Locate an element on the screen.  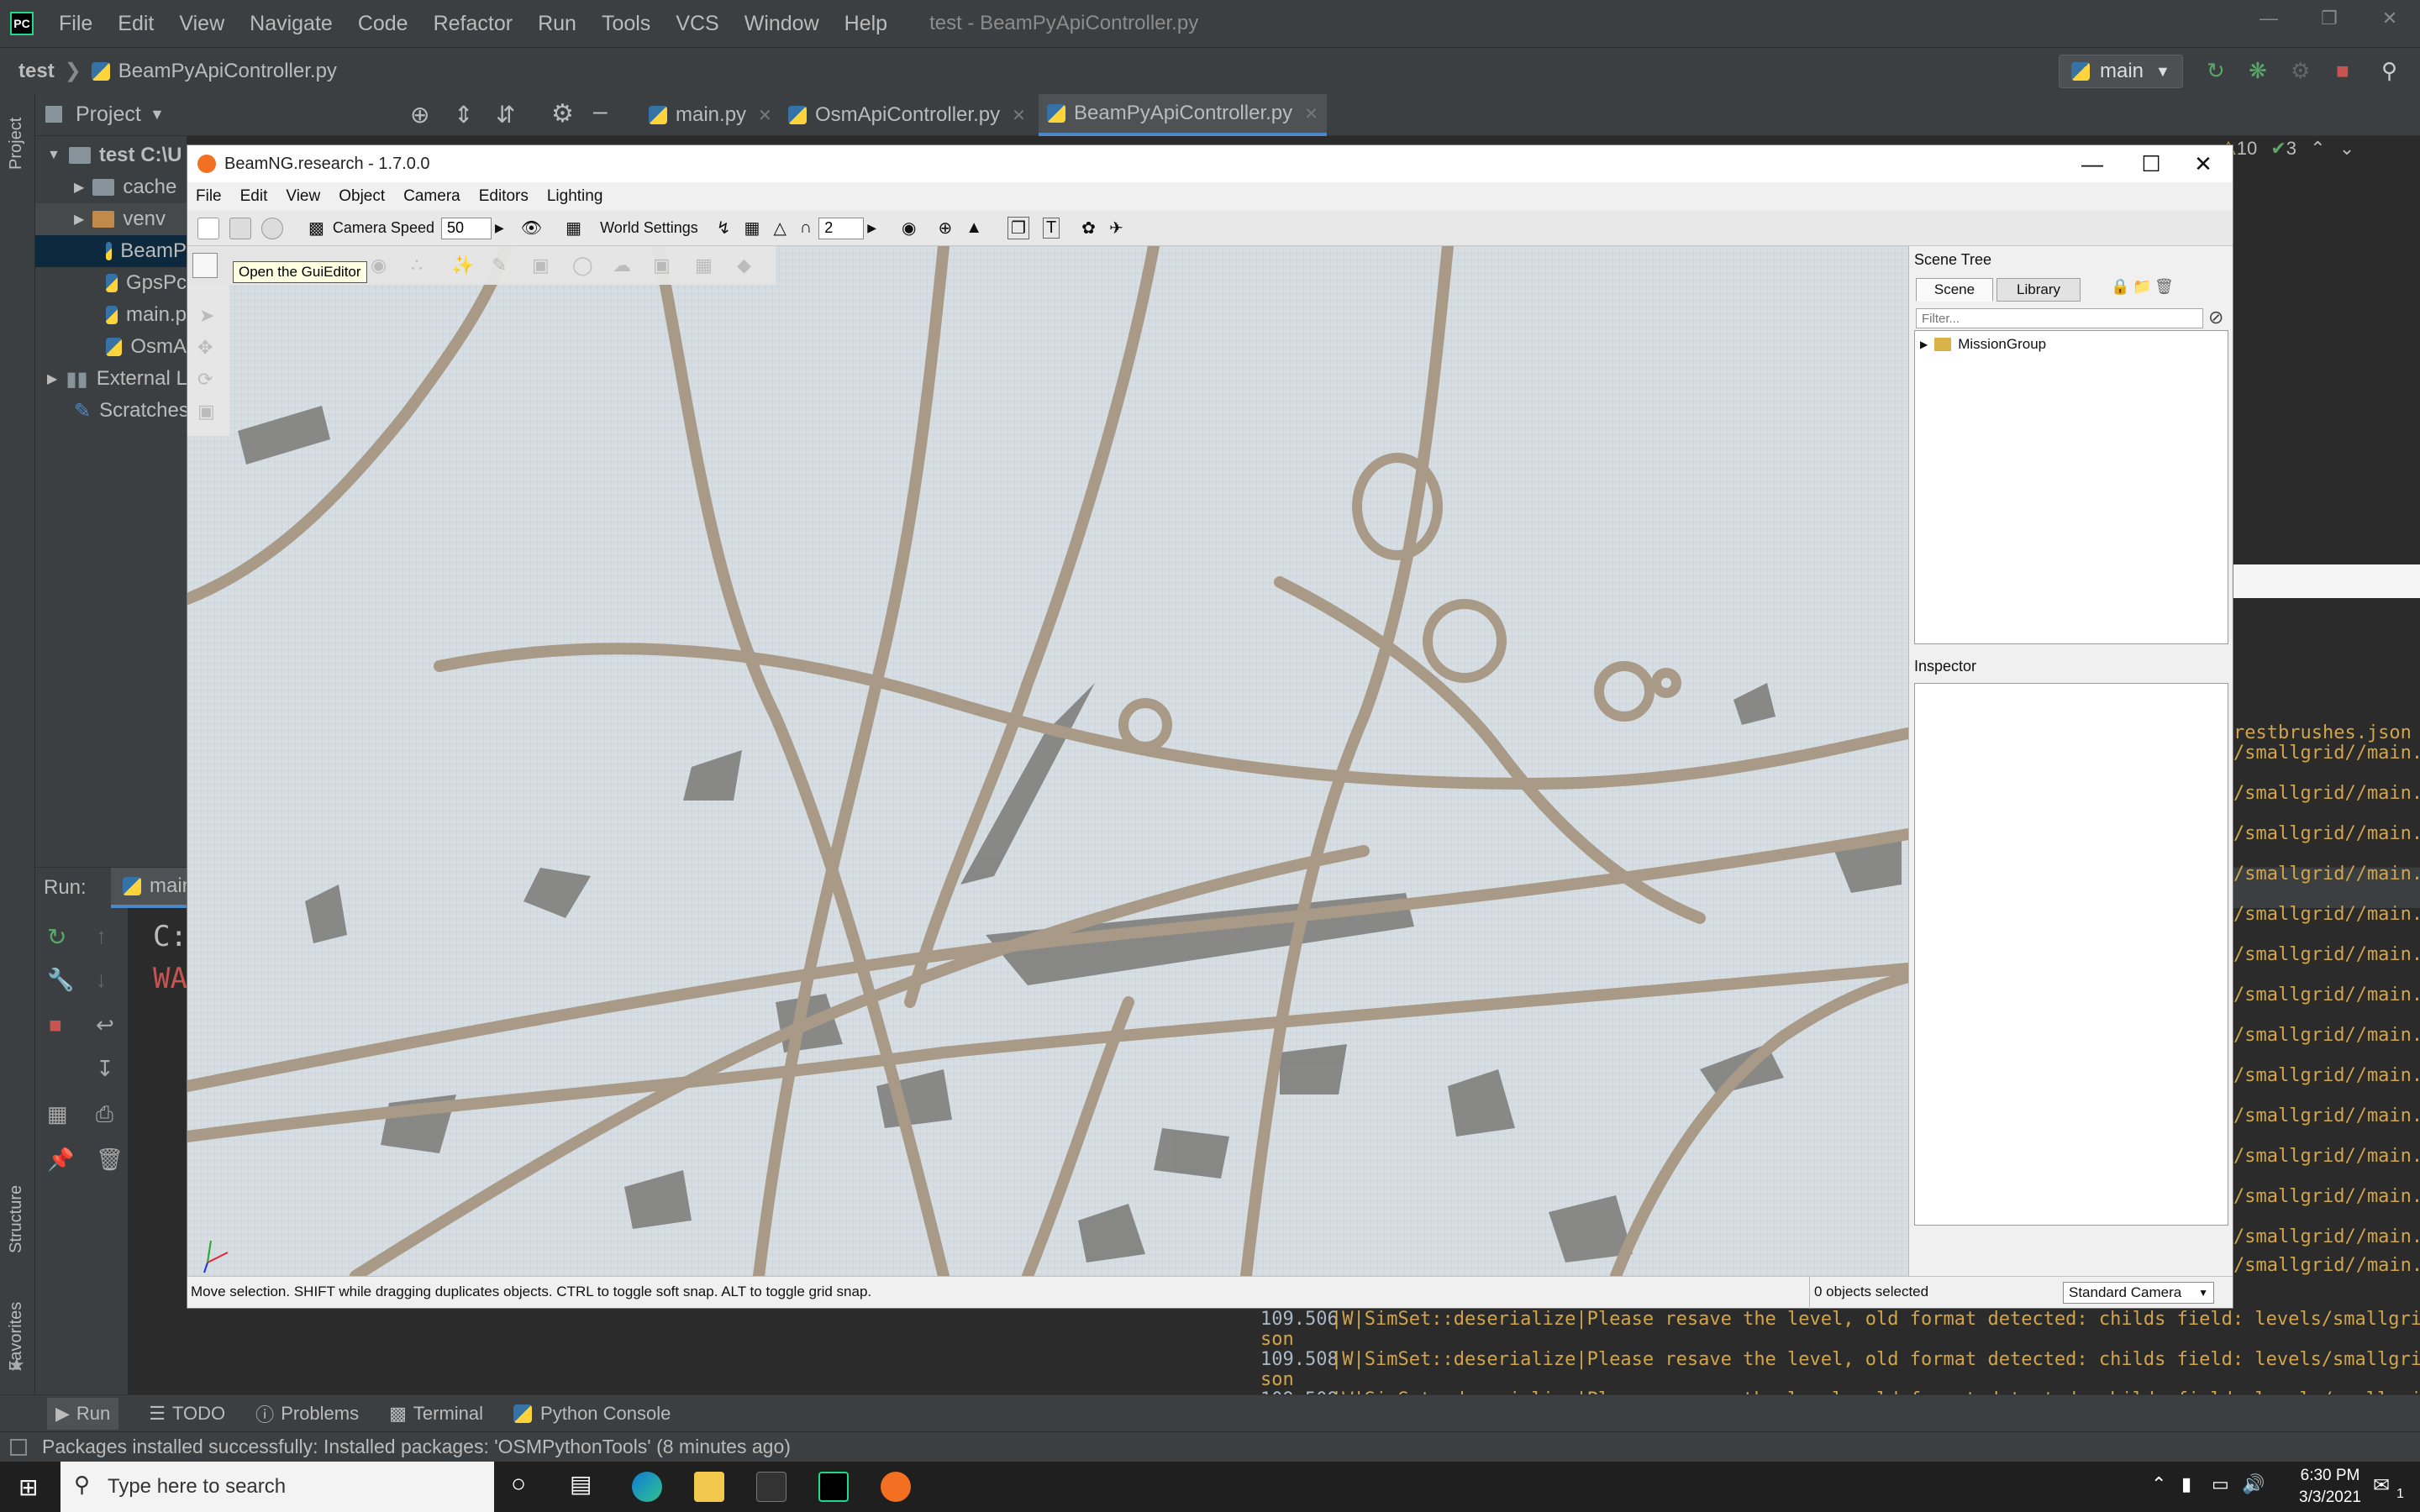
menu-view: View is located at coordinates (202, 24).